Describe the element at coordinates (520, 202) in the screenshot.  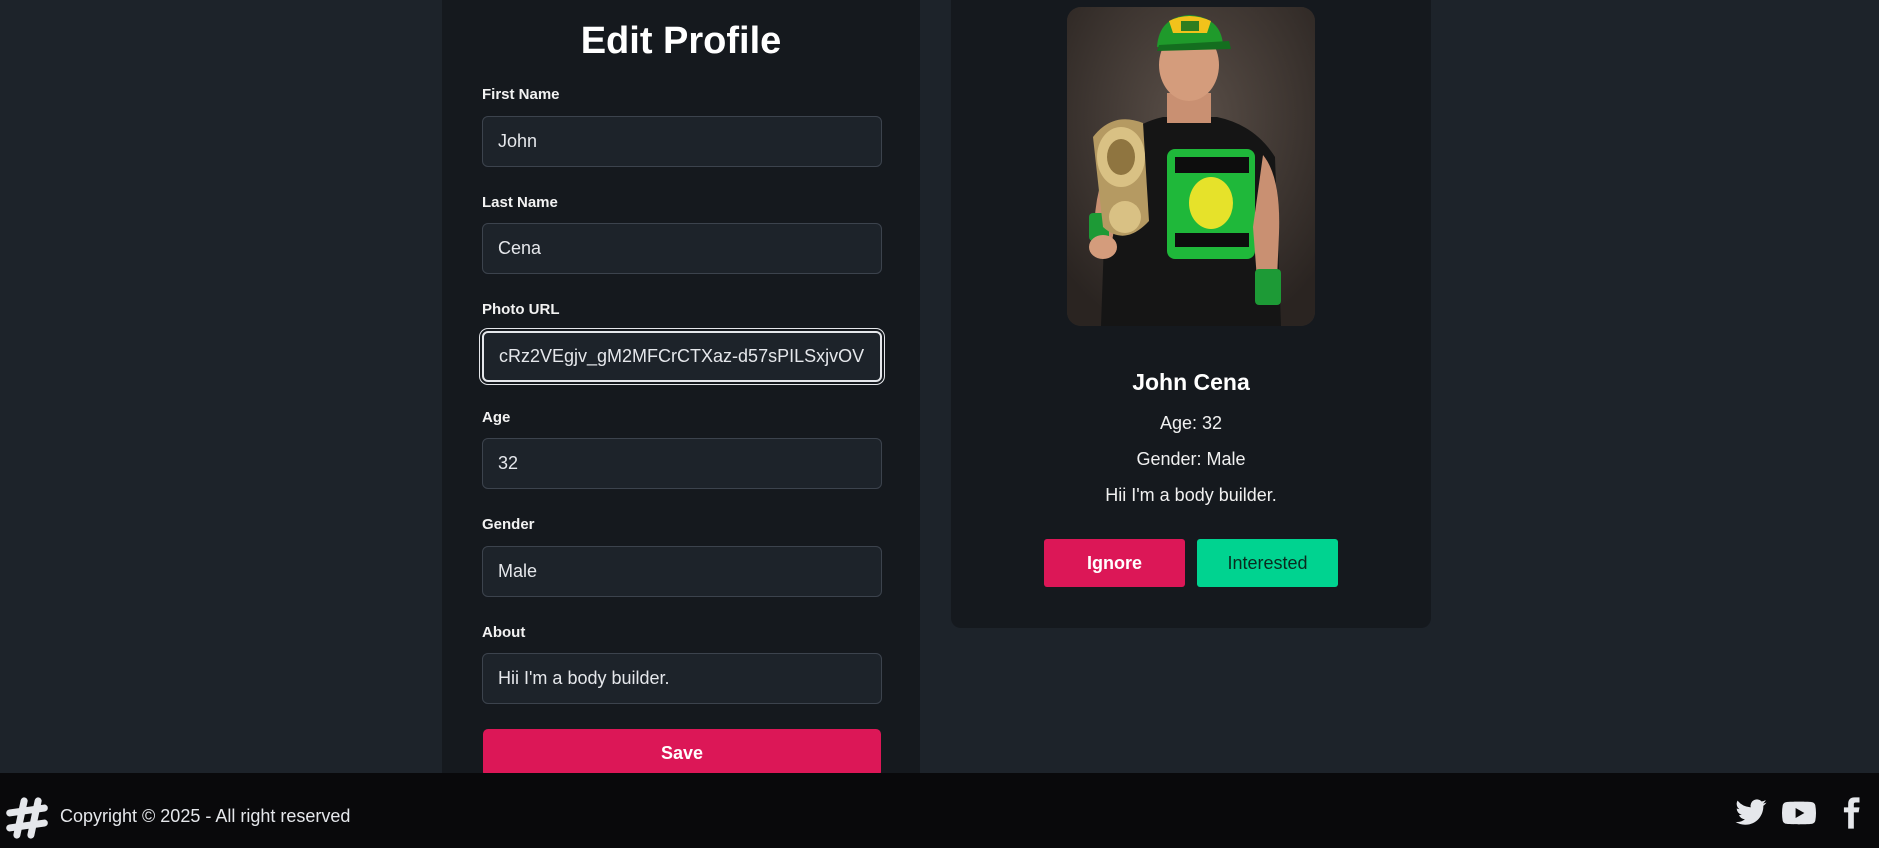
I see `last-name-label: Last Name` at that location.